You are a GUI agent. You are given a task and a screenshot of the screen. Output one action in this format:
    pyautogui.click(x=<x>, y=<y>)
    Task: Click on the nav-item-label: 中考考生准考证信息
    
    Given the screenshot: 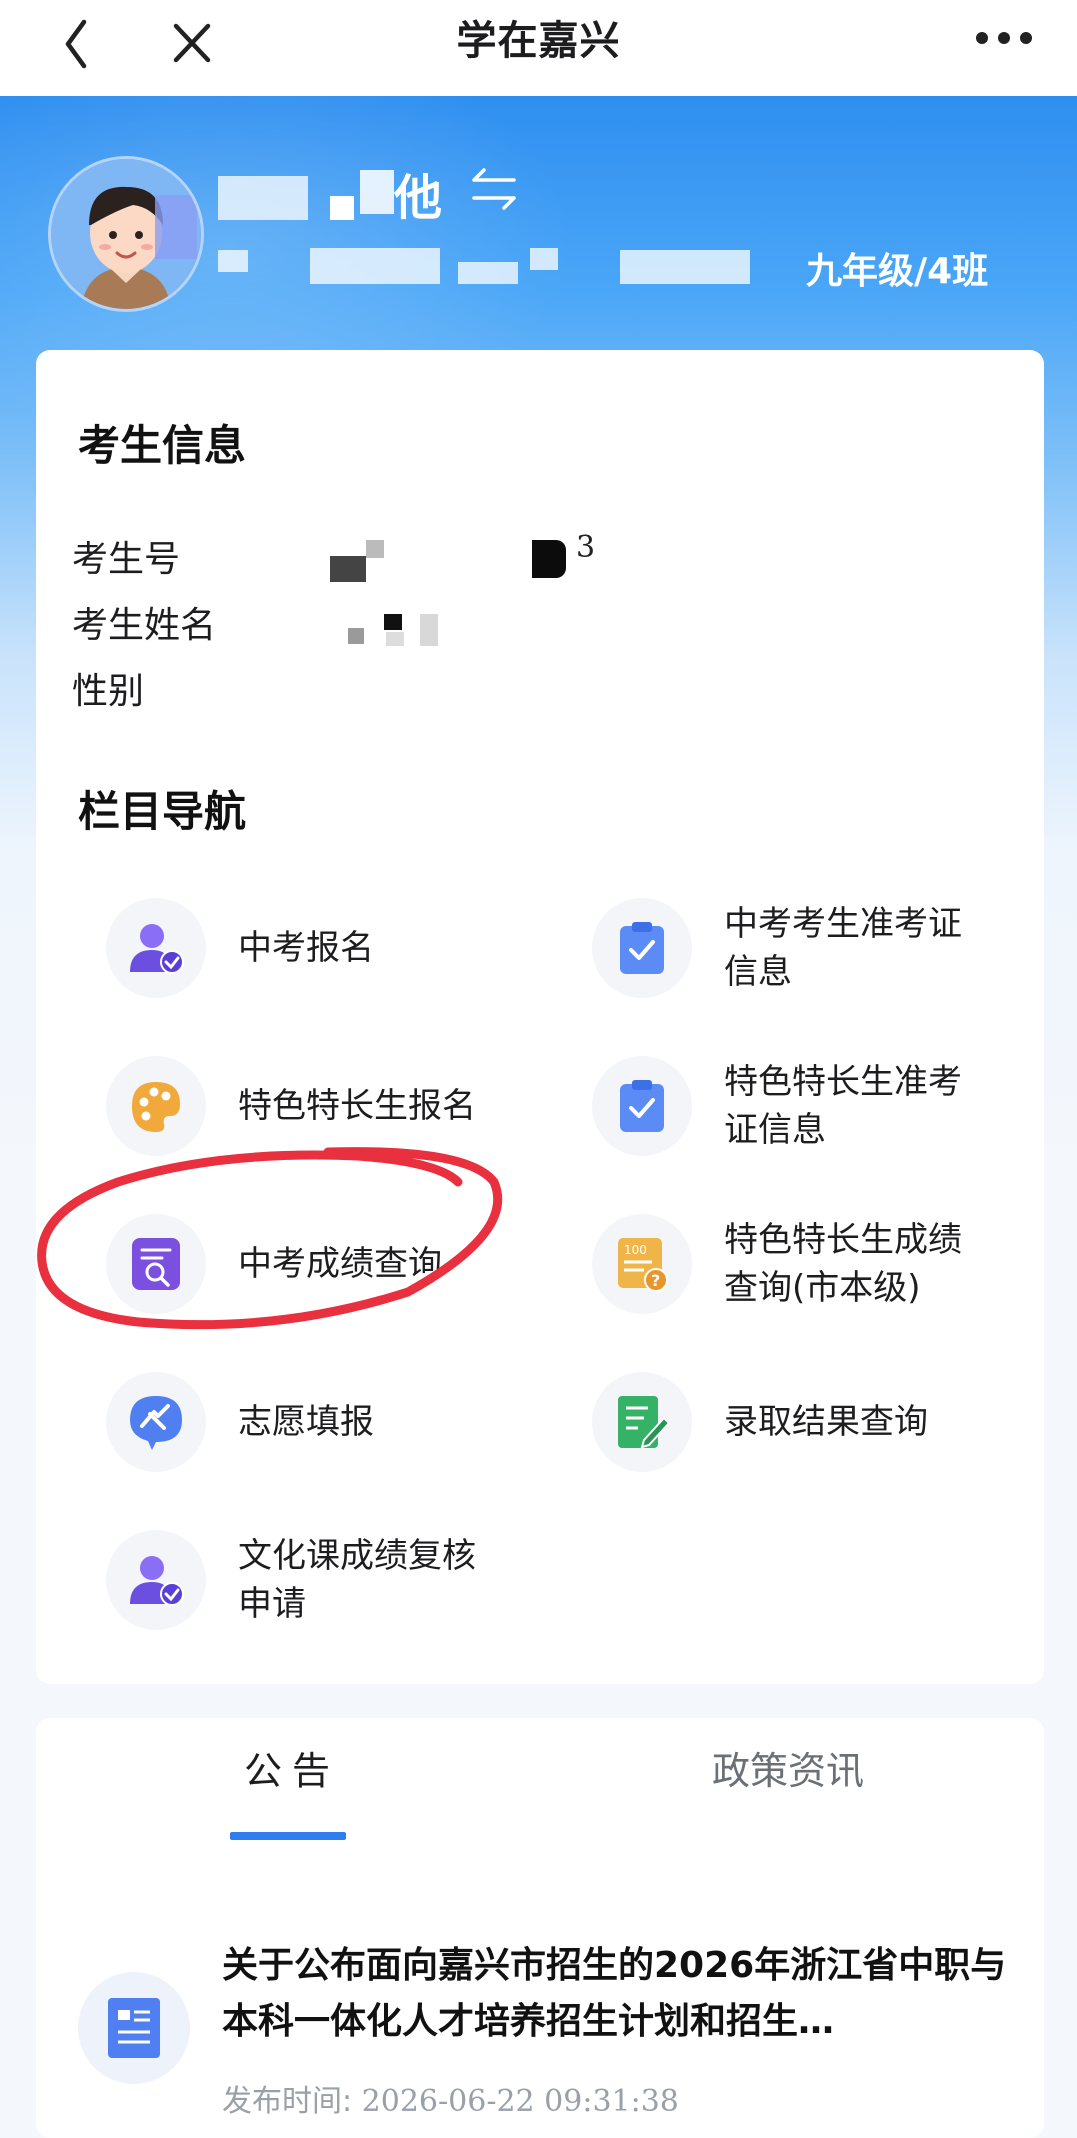 What is the action you would take?
    pyautogui.click(x=843, y=948)
    